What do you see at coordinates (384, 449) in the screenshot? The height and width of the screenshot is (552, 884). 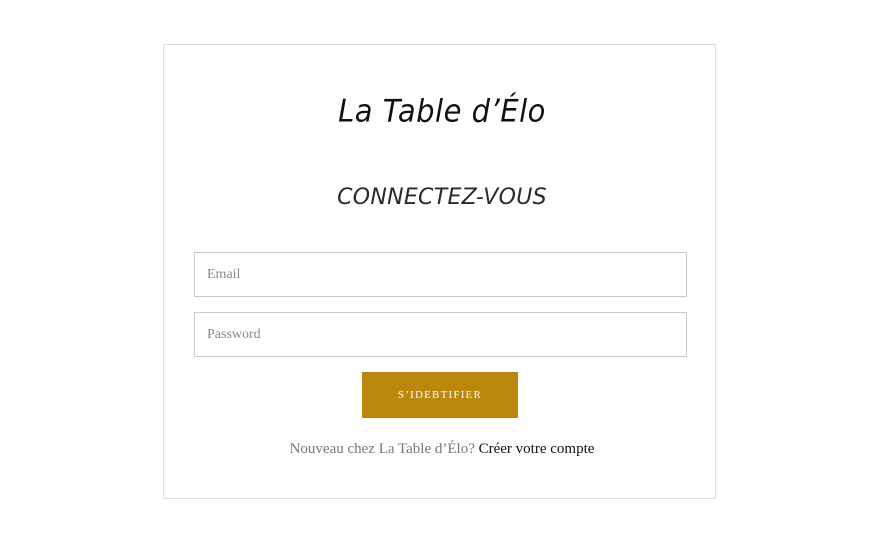 I see `signup-text: Nouveau chez La Table d’Élo?` at bounding box center [384, 449].